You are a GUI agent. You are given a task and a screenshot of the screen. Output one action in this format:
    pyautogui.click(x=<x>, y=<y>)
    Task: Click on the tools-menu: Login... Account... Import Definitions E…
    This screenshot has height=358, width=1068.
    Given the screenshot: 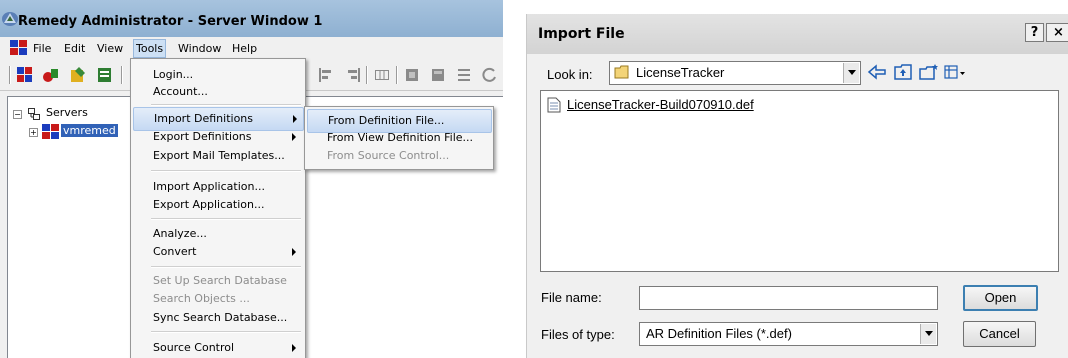 What is the action you would take?
    pyautogui.click(x=218, y=208)
    